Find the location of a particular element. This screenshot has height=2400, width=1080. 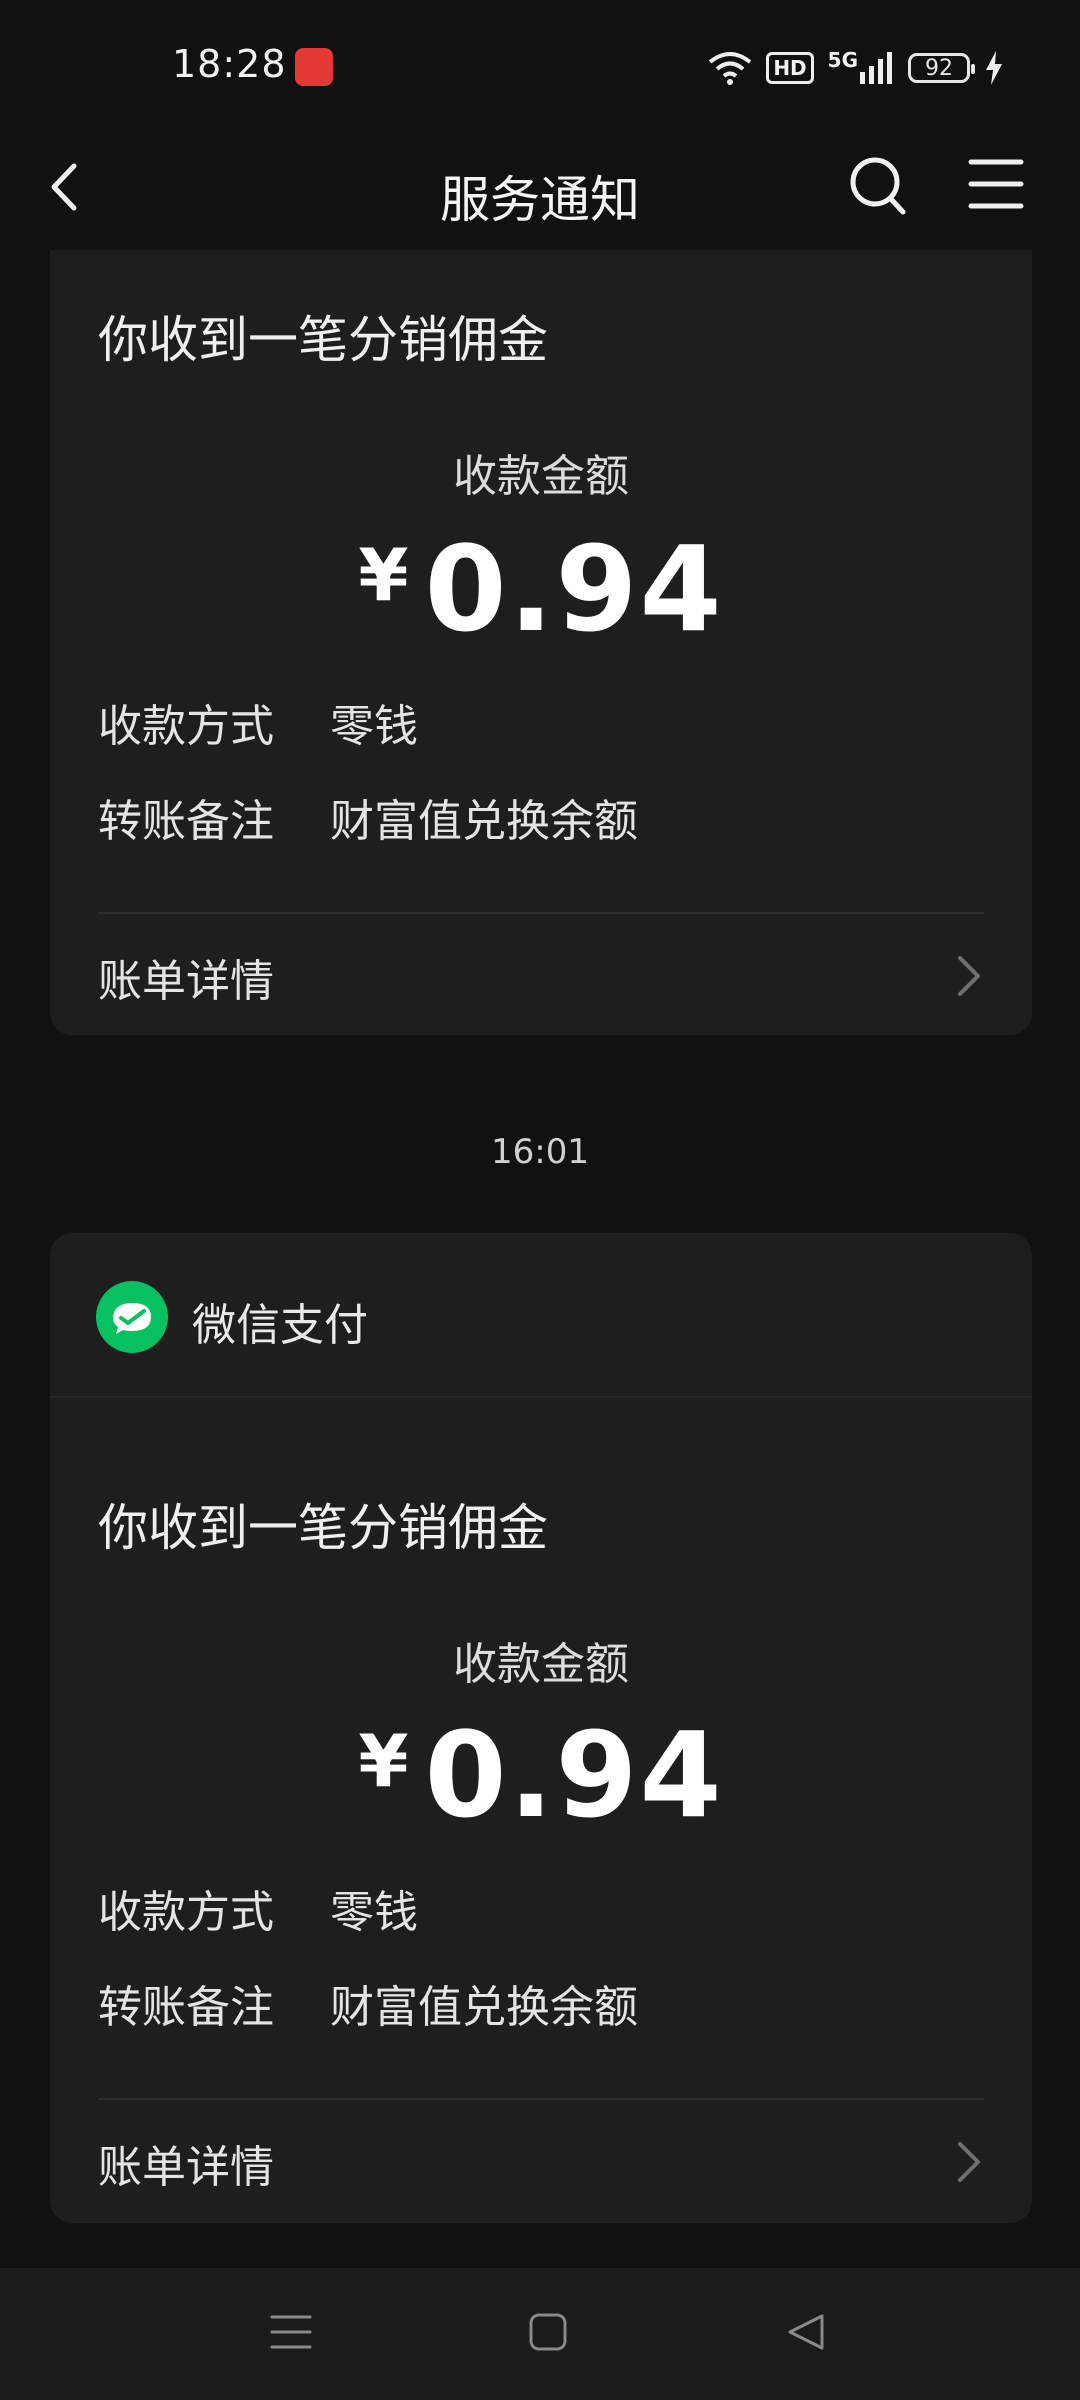

wifi-icon is located at coordinates (730, 68).